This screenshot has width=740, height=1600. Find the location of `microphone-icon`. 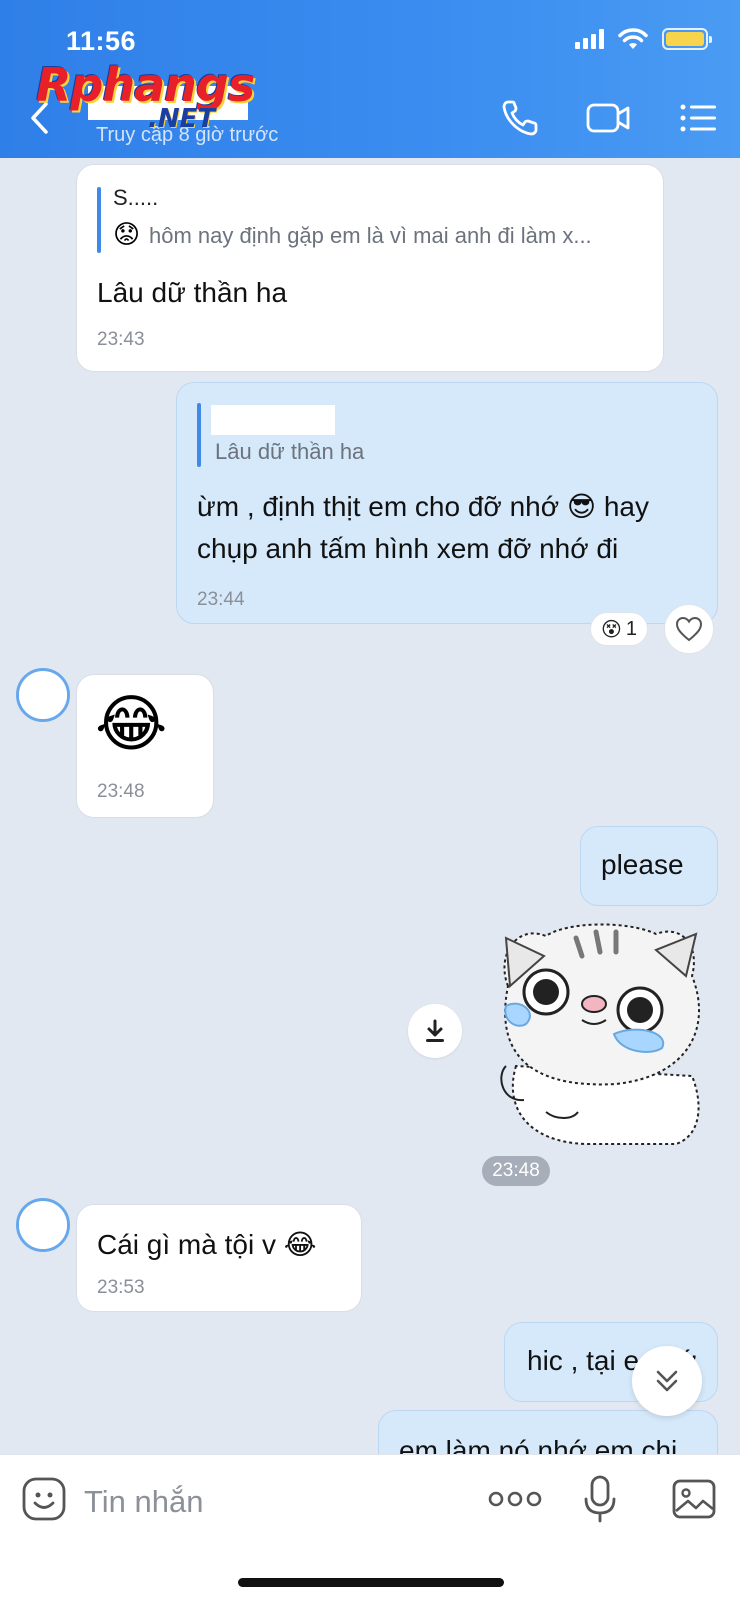

microphone-icon is located at coordinates (600, 1499).